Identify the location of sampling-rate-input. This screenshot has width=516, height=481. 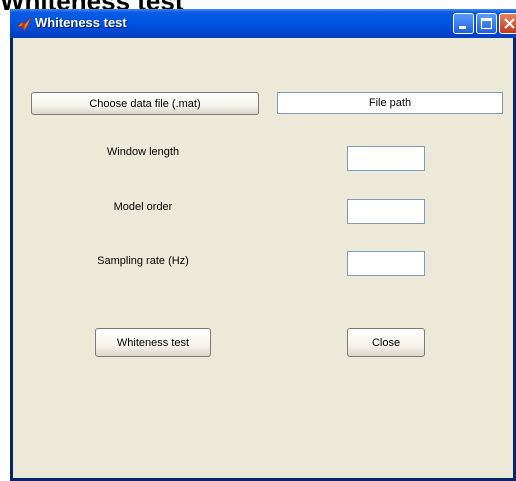
(386, 263).